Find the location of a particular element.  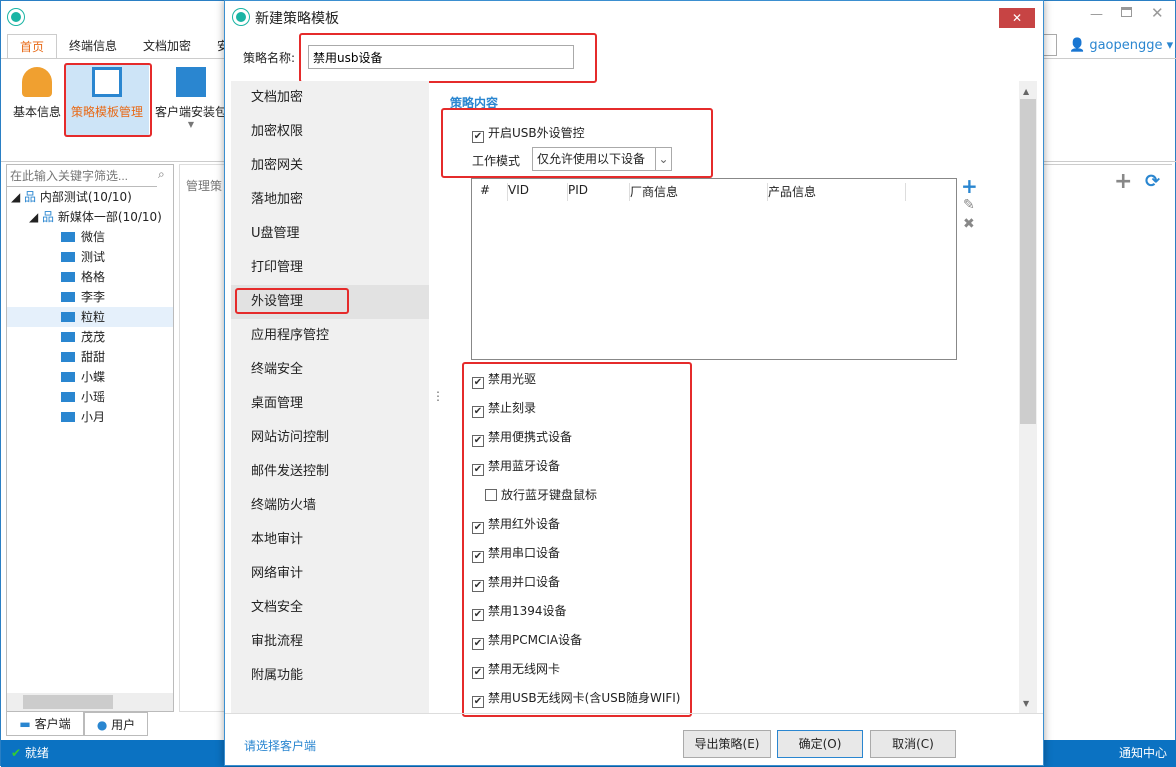

tree-item: 格格 is located at coordinates (83, 277).